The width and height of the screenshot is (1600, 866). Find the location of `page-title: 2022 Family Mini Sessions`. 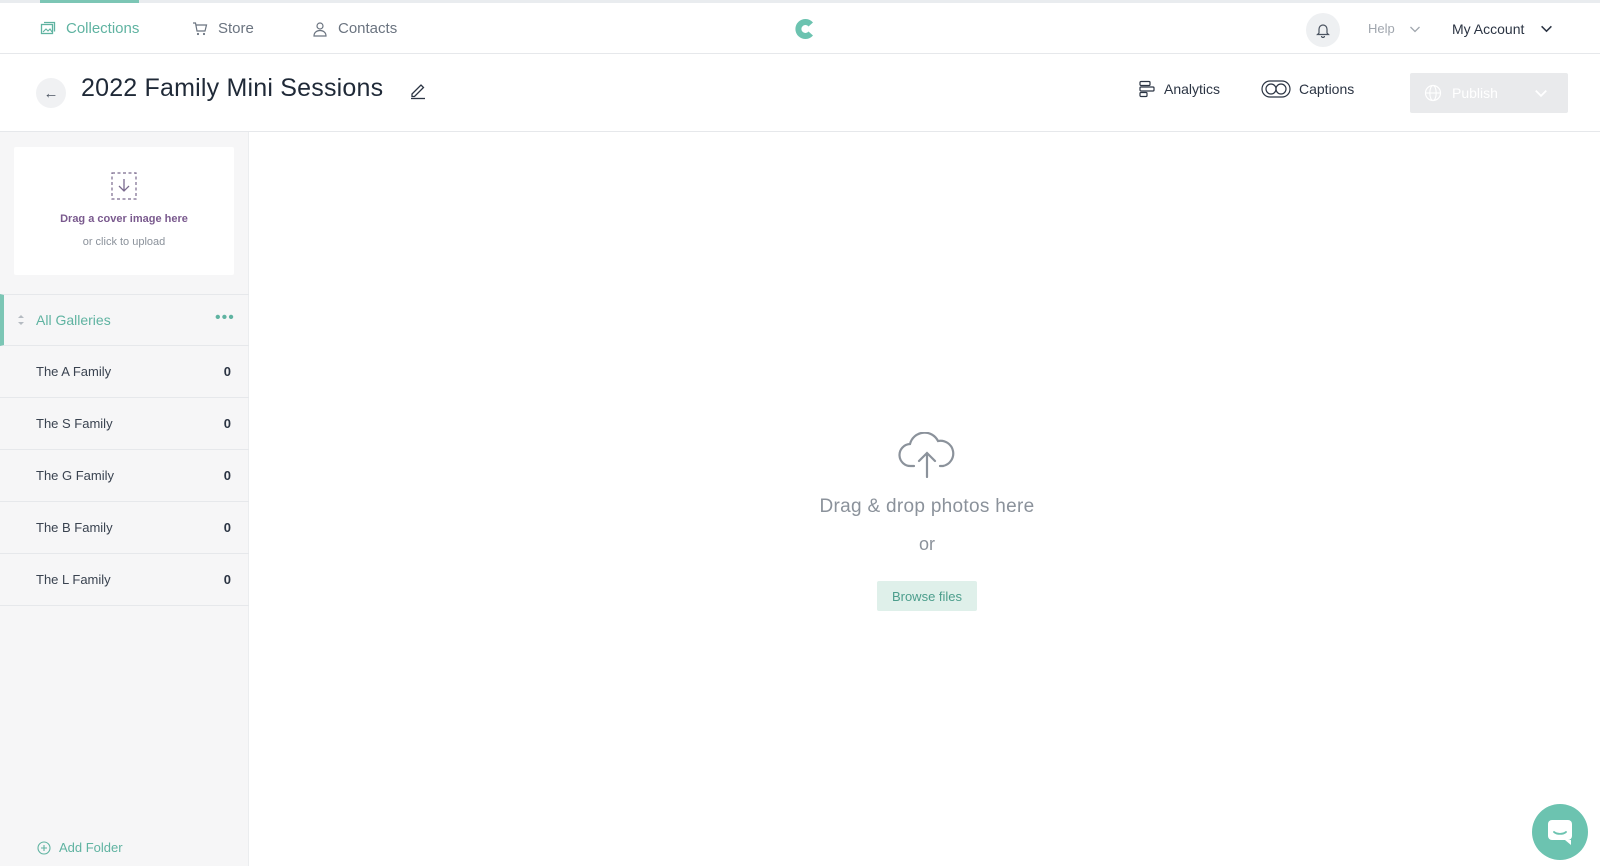

page-title: 2022 Family Mini Sessions is located at coordinates (232, 88).